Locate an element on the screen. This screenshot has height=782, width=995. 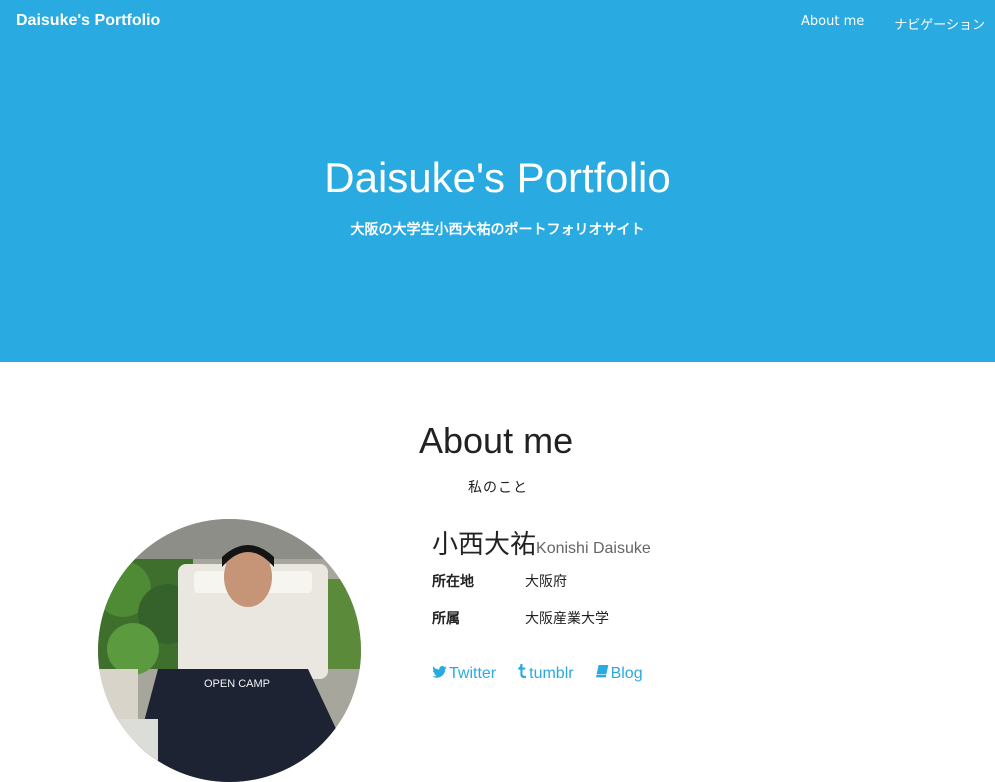
info-value: 大阪産業大学 is located at coordinates (567, 619).